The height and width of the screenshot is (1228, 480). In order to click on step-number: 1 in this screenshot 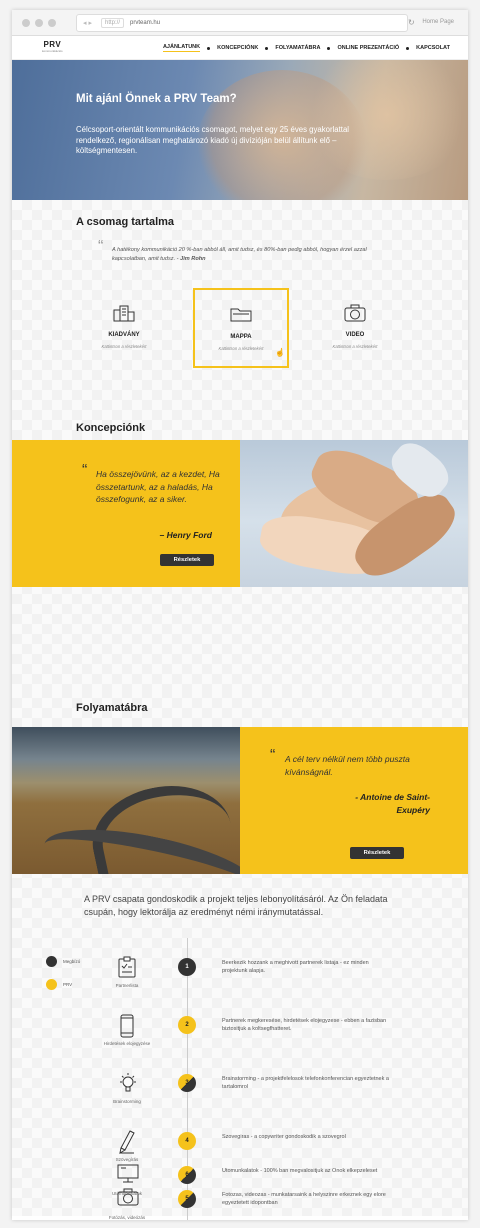, I will do `click(187, 967)`.